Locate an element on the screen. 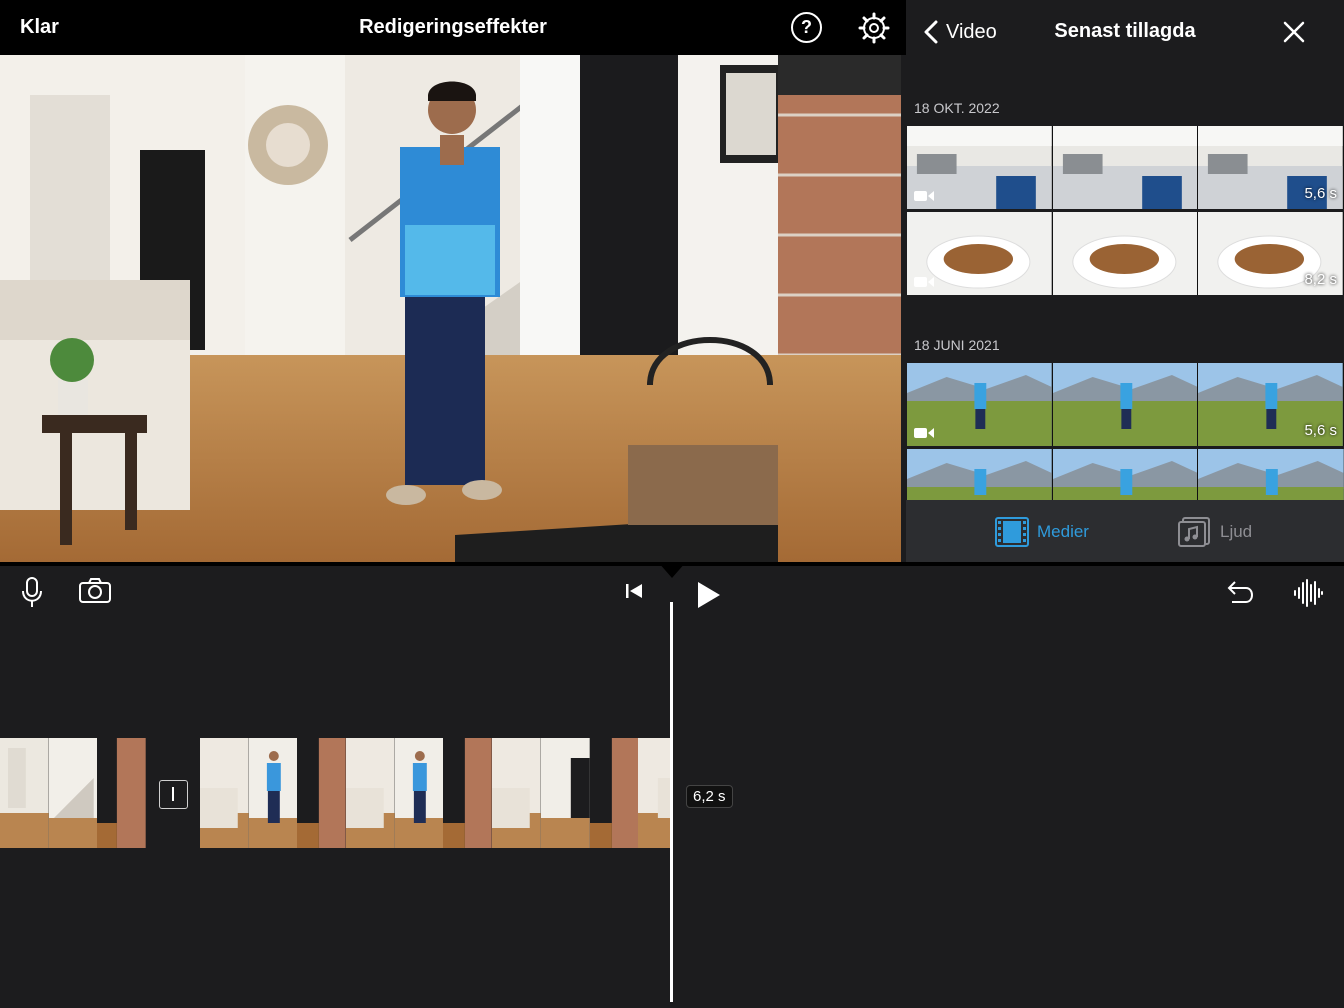  tab-media-label: Medier is located at coordinates (1063, 531).